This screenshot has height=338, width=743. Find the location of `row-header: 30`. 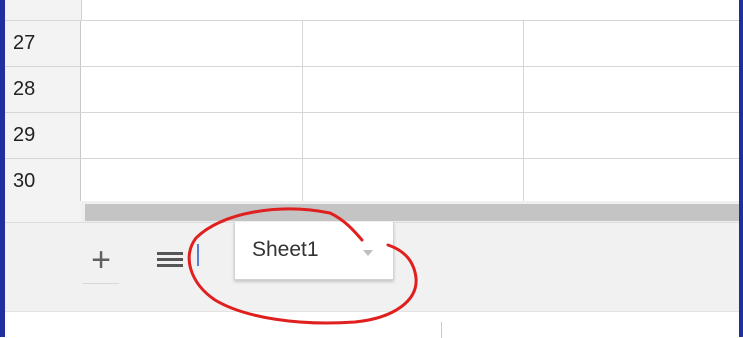

row-header: 30 is located at coordinates (43, 181).